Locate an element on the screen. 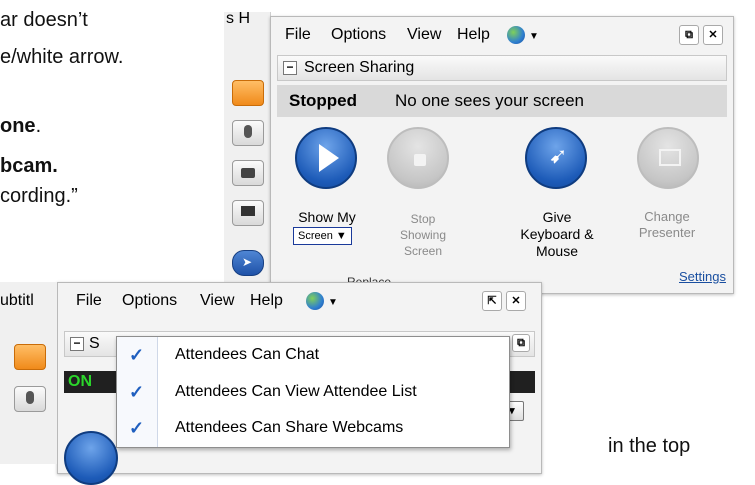  doc-line-3-bold: one is located at coordinates (18, 126).